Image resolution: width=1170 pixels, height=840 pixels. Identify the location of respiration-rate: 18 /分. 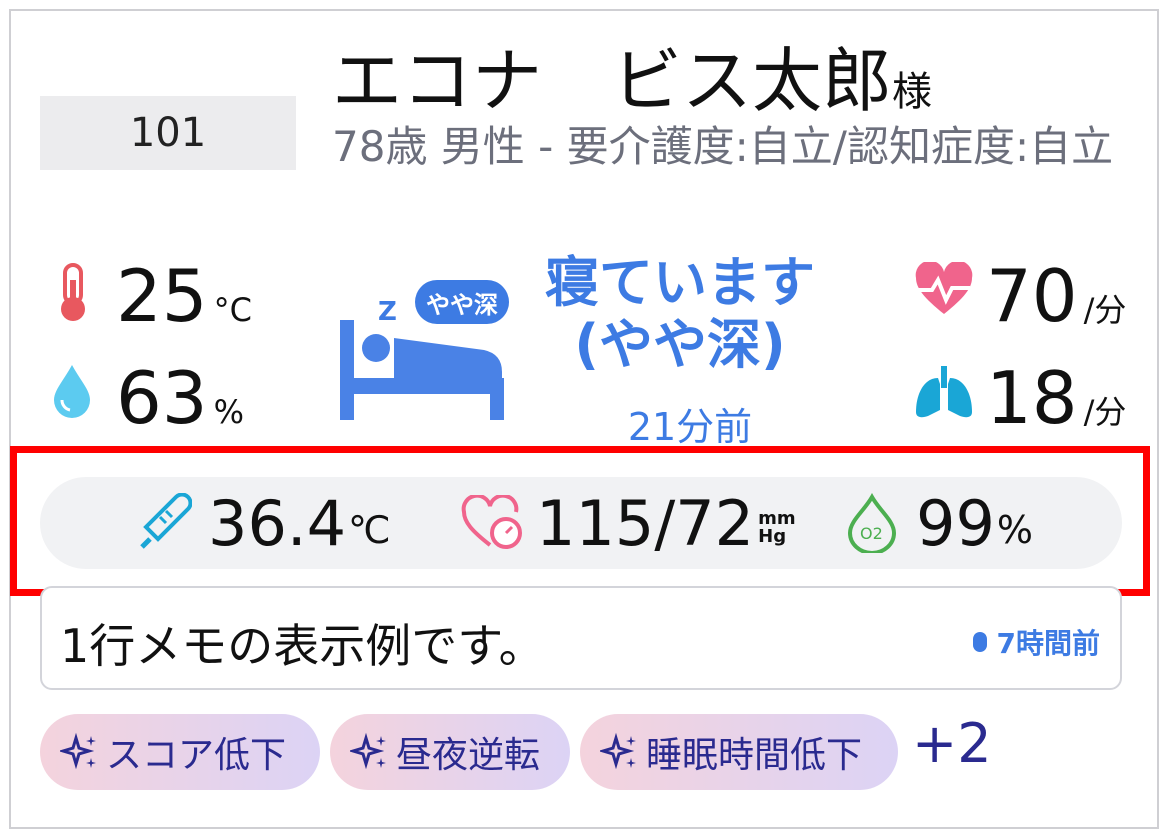
(1056, 398).